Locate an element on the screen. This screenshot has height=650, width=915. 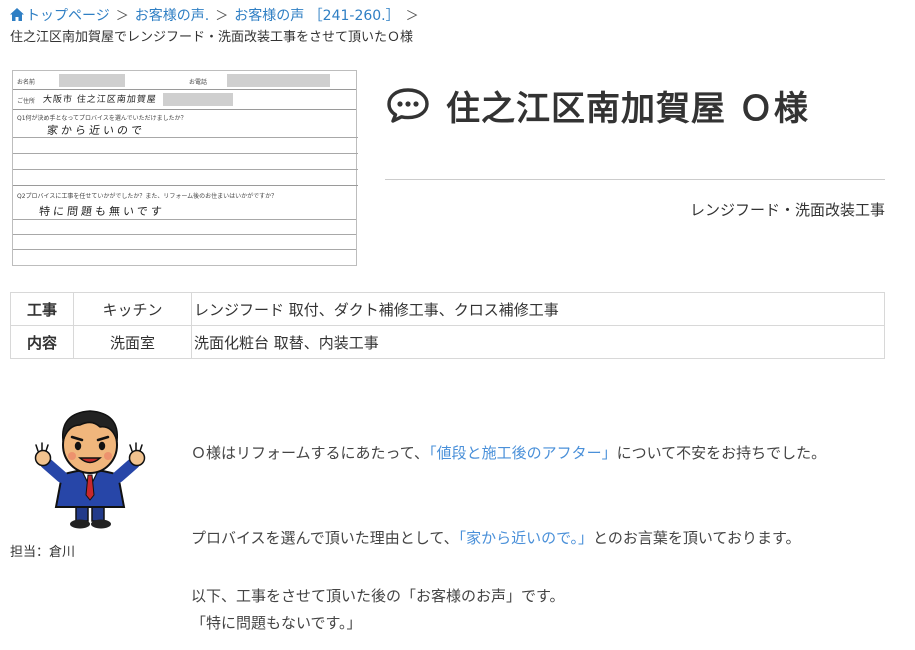
survey-name-label: お名前 is located at coordinates (26, 82).